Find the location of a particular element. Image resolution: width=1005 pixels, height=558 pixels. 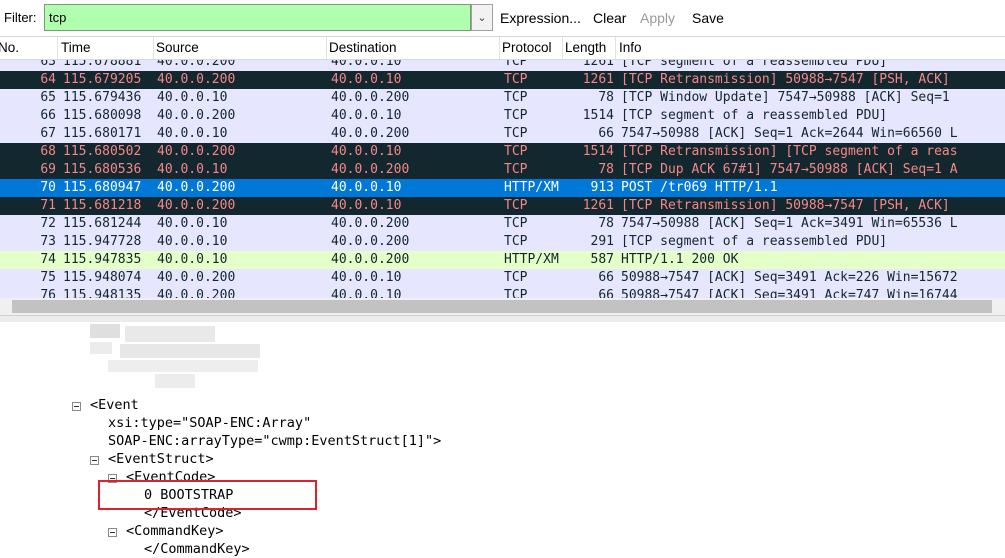

packet-cell-no: 66 is located at coordinates (48, 115).